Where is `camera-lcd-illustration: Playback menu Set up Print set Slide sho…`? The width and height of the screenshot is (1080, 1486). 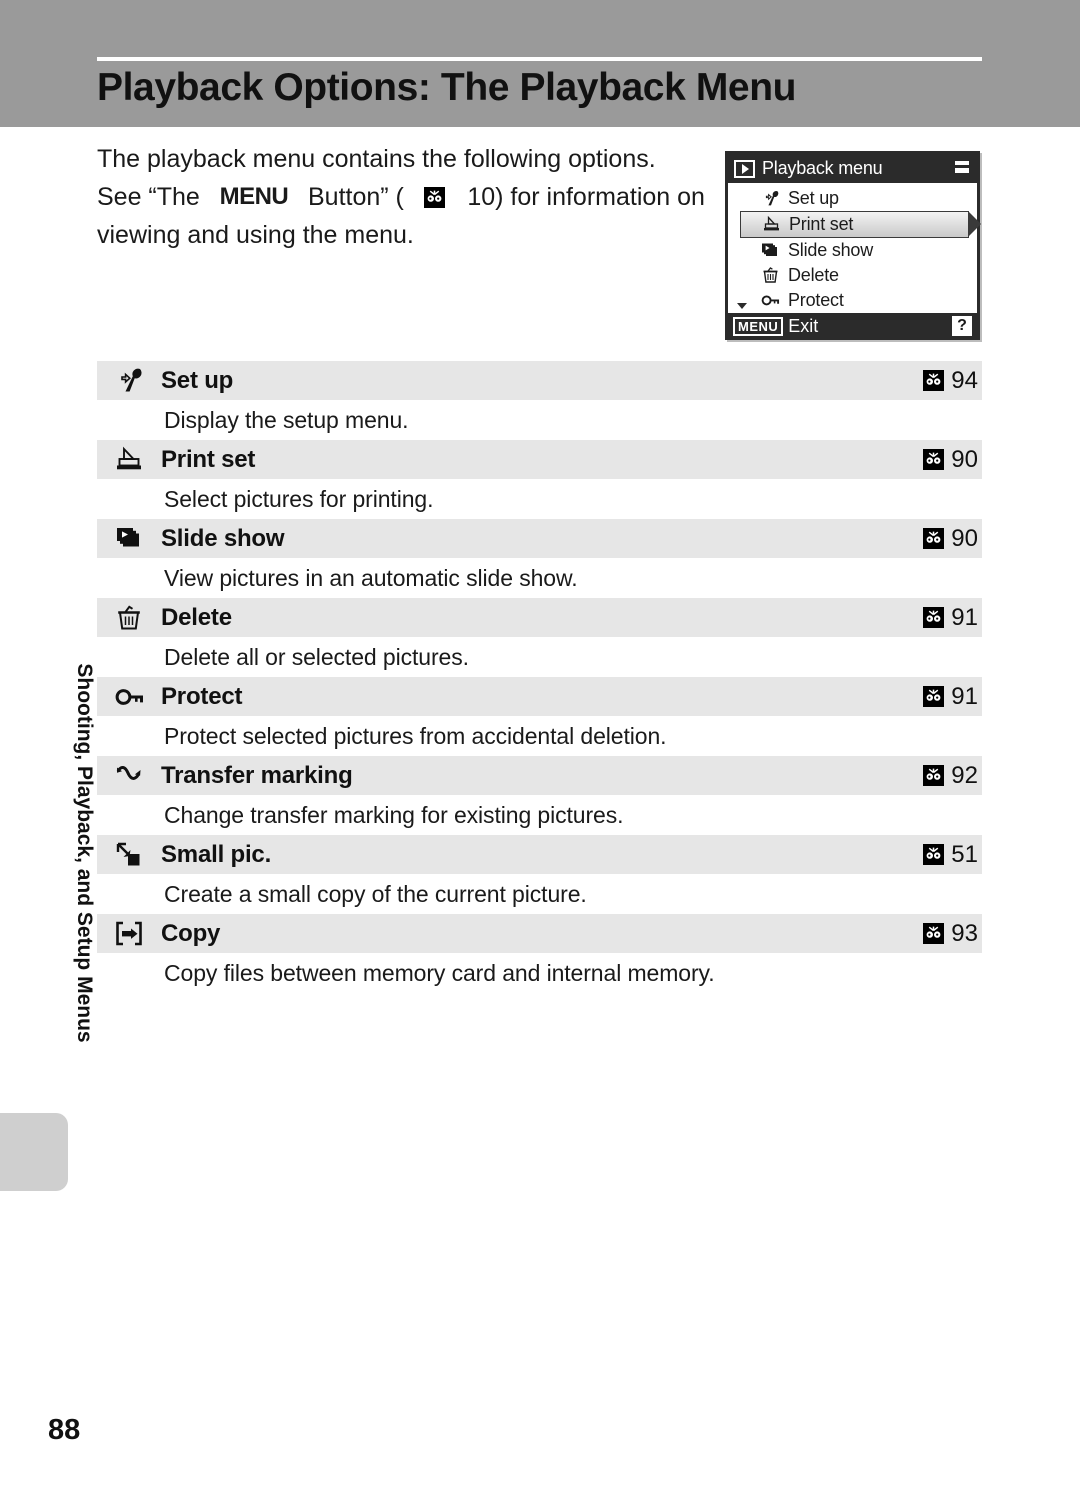 camera-lcd-illustration: Playback menu Set up Print set Slide sho… is located at coordinates (853, 245).